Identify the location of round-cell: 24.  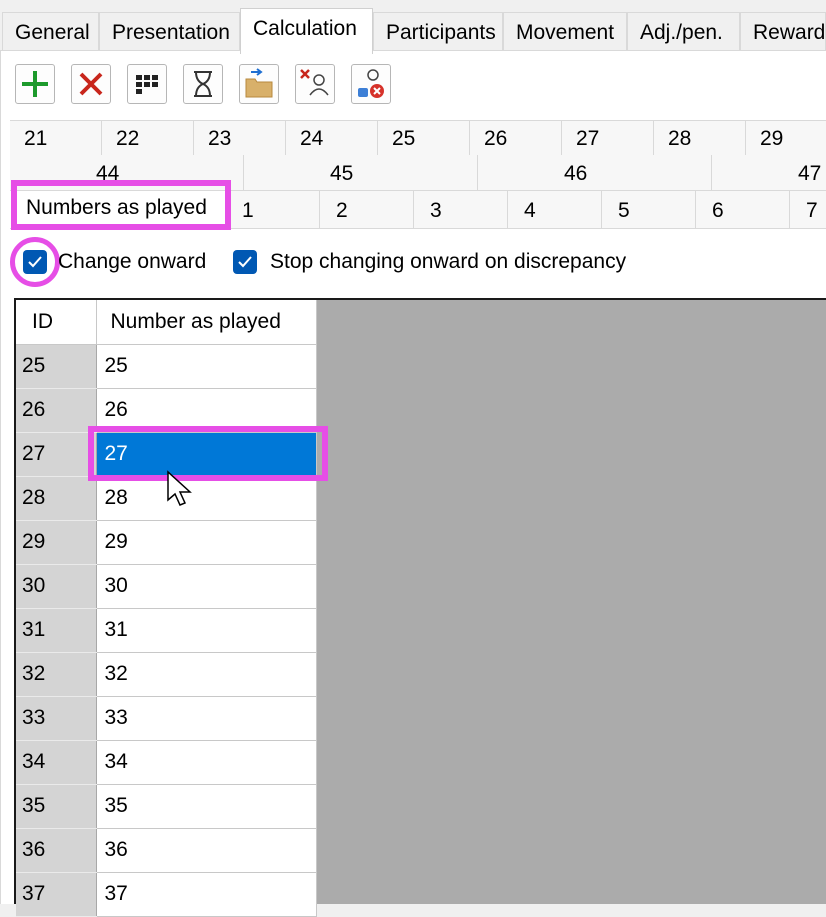
(332, 138).